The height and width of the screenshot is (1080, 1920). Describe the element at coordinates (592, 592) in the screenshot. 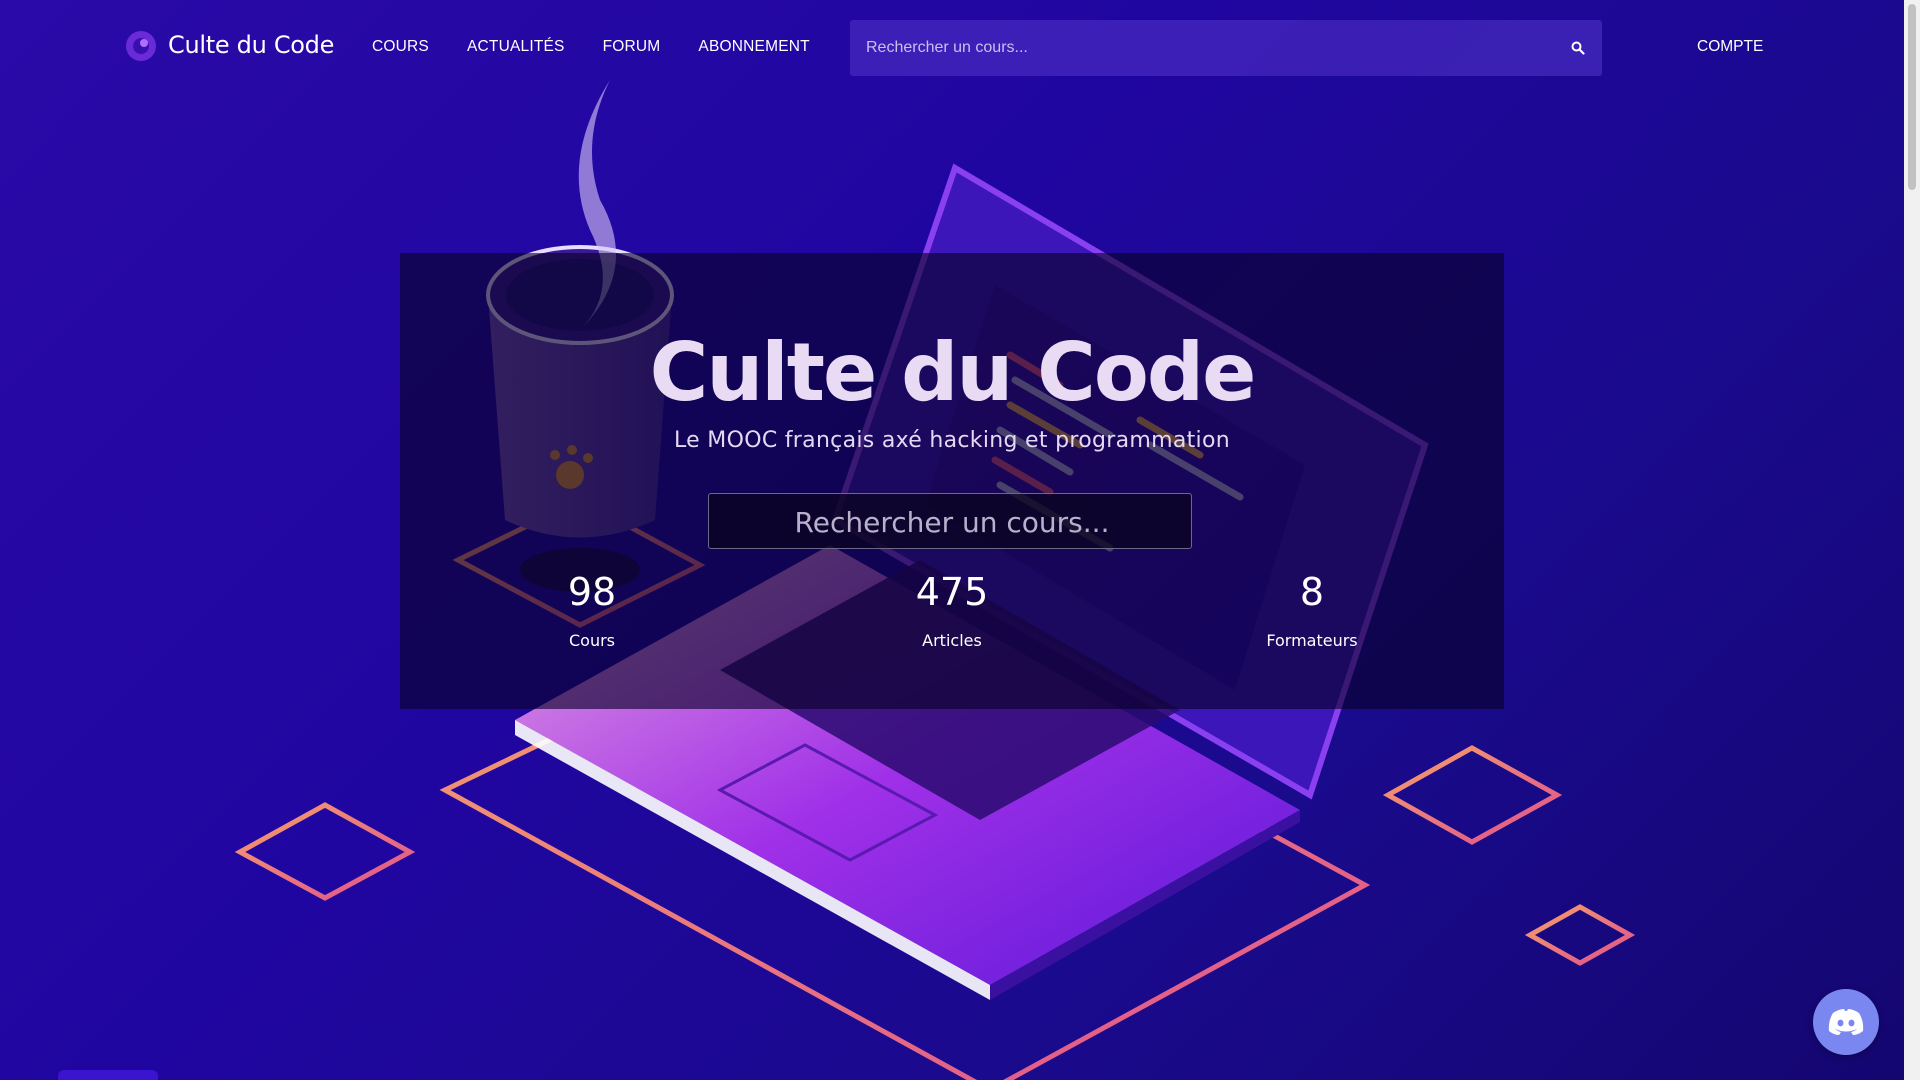

I see `stat-courses-value: 98` at that location.